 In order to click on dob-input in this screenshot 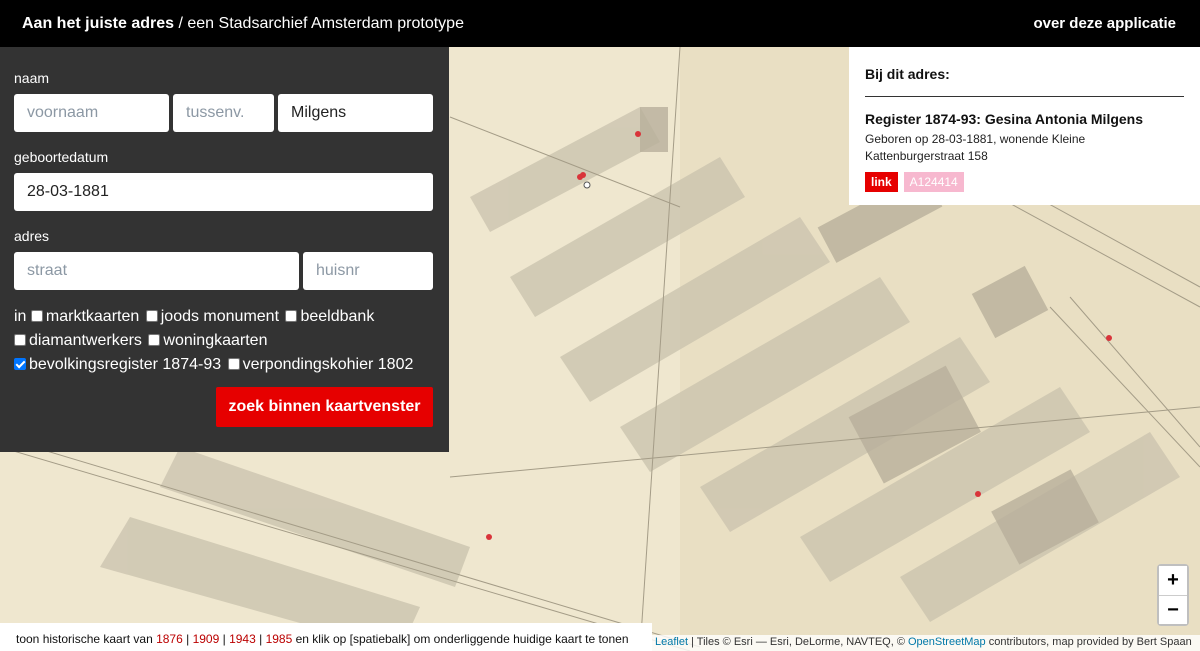, I will do `click(223, 192)`.